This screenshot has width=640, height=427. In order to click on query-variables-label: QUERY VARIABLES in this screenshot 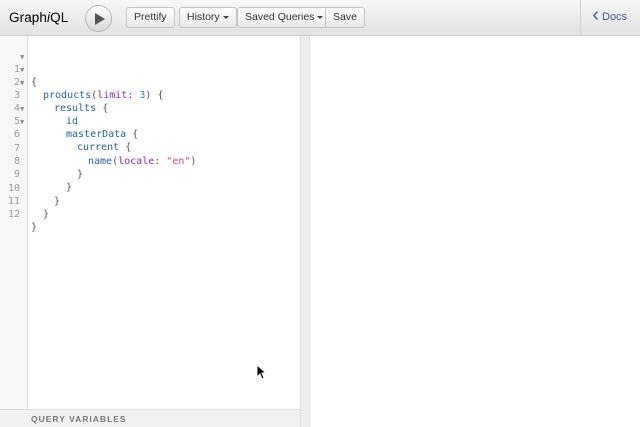, I will do `click(79, 419)`.